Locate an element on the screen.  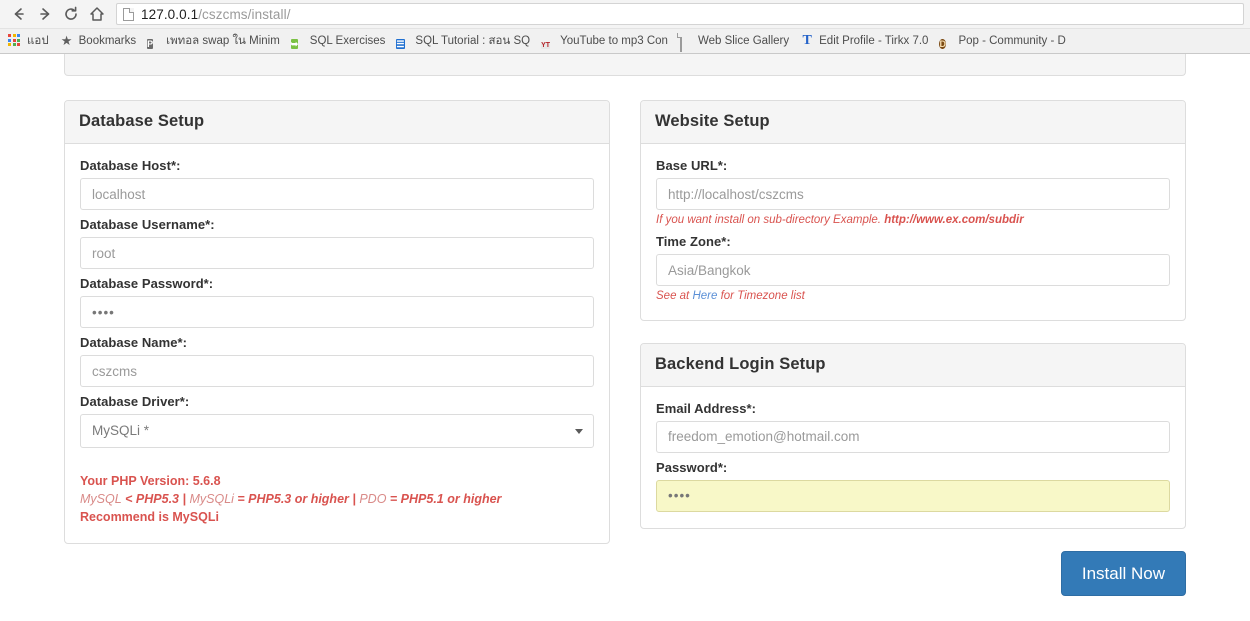
database-password-input is located at coordinates (337, 312).